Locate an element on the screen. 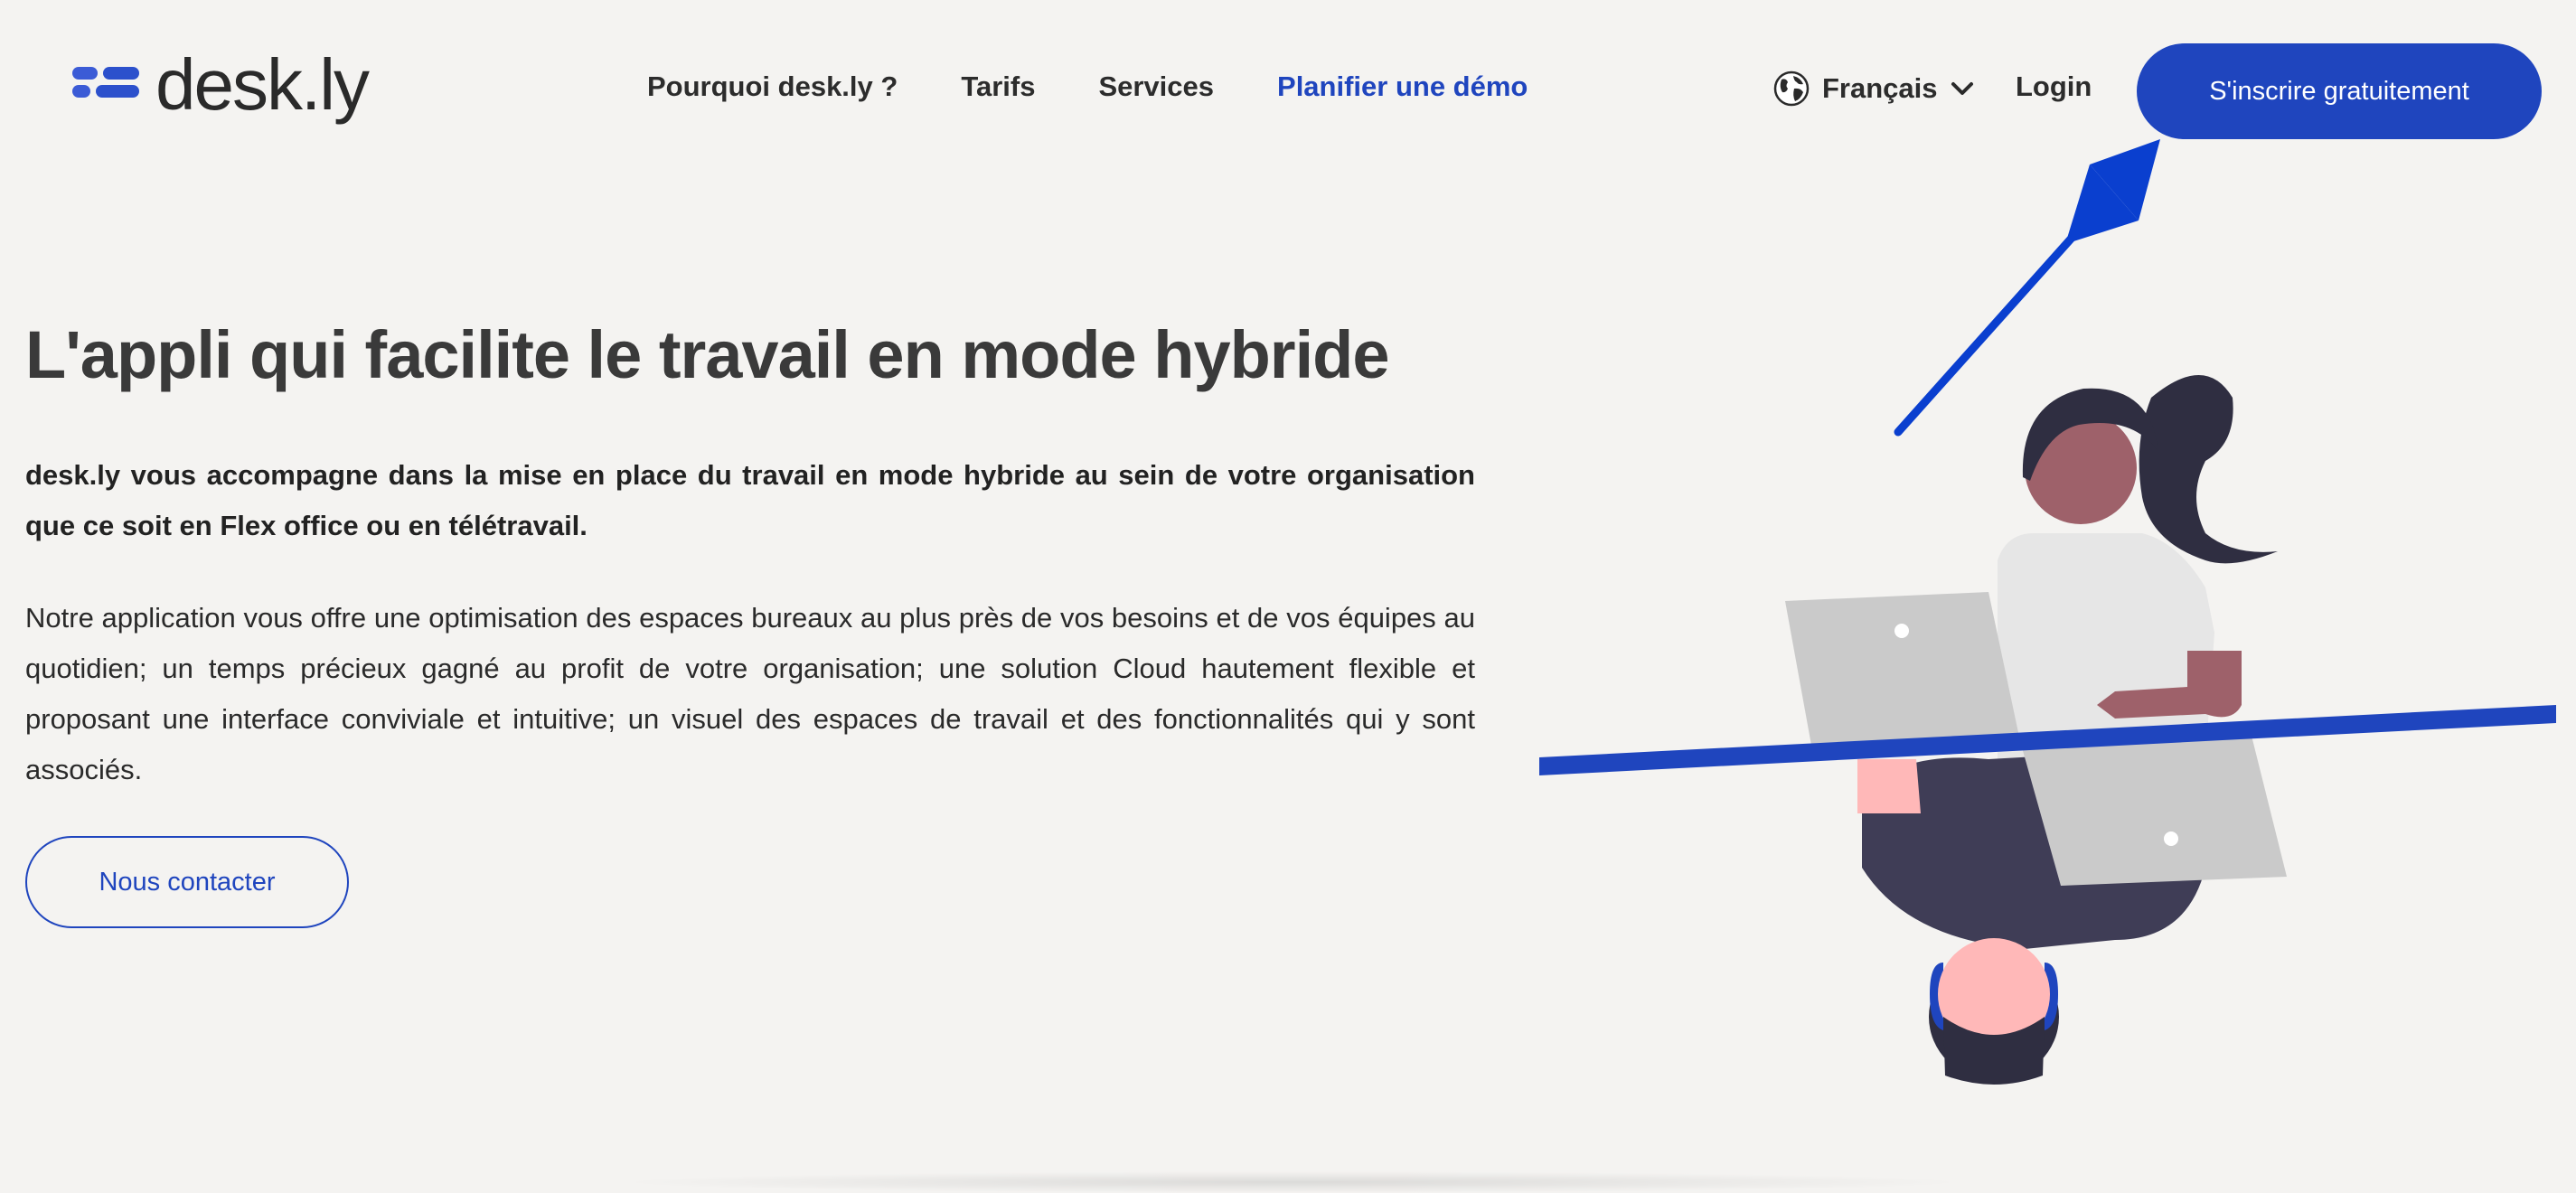 This screenshot has width=2576, height=1193. logo: desk.ly is located at coordinates (221, 85).